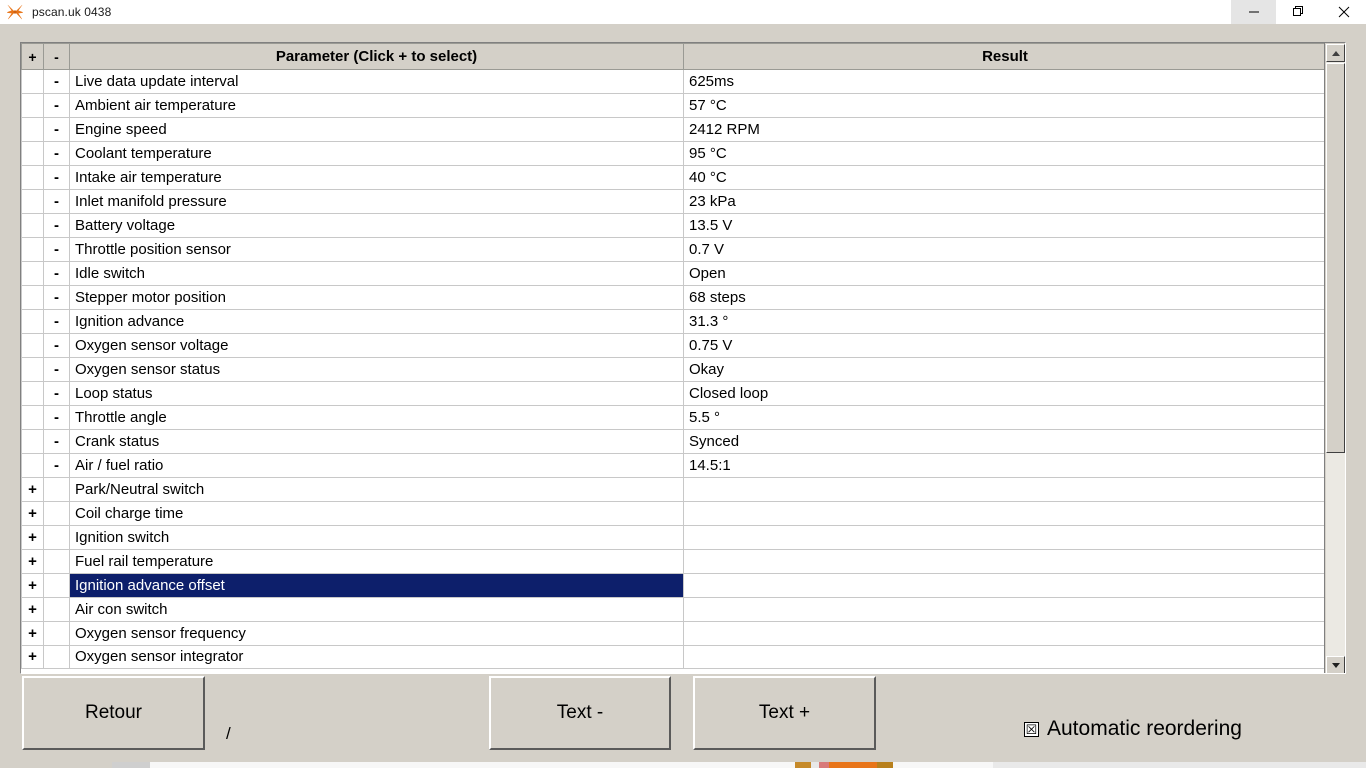 The image size is (1366, 768). I want to click on row-parameter: Live data update interval, so click(376, 81).